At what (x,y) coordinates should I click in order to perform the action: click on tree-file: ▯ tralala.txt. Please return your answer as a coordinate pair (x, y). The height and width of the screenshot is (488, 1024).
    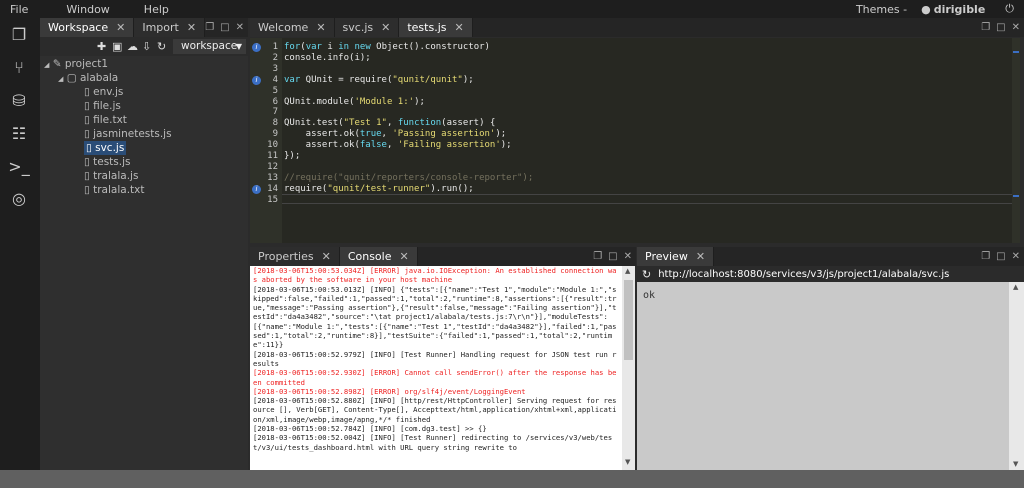
    Looking at the image, I should click on (114, 190).